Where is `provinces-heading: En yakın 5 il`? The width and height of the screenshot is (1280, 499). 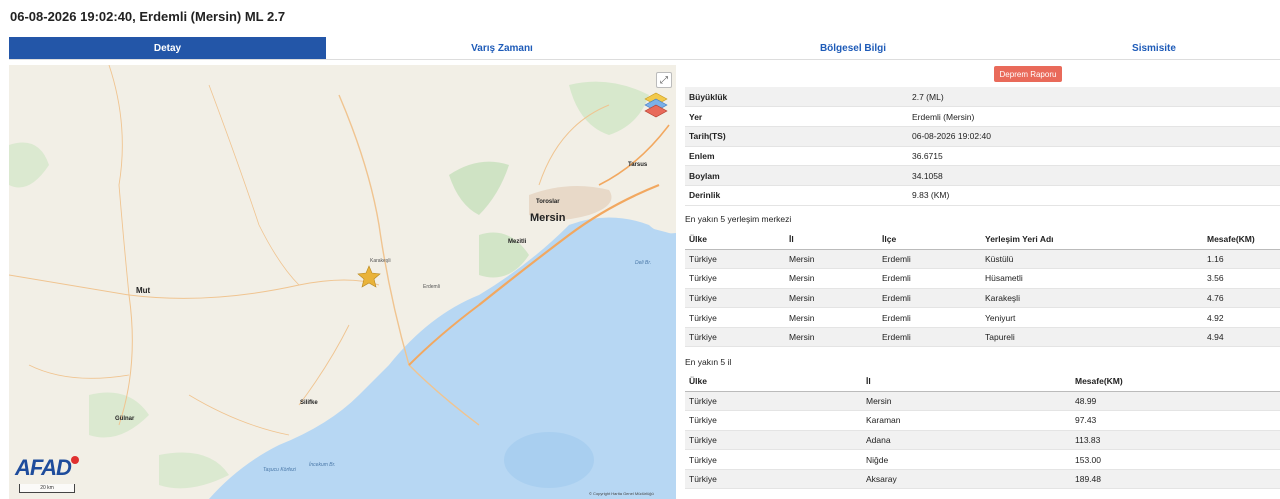 provinces-heading: En yakın 5 il is located at coordinates (708, 362).